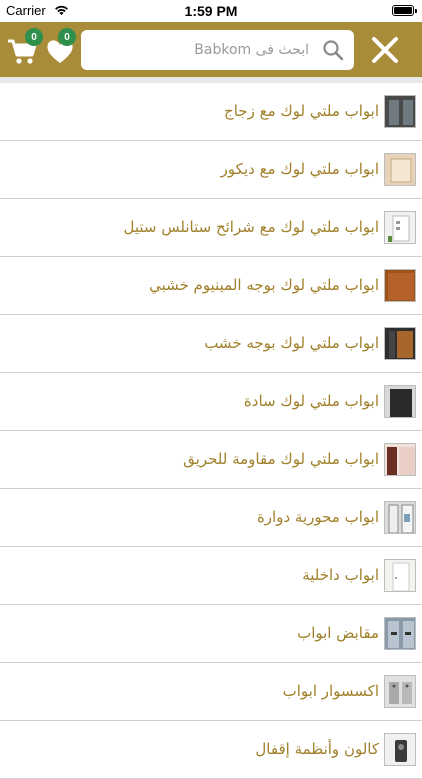 This screenshot has height=779, width=422. I want to click on header-bar: 0 0, so click(211, 49).